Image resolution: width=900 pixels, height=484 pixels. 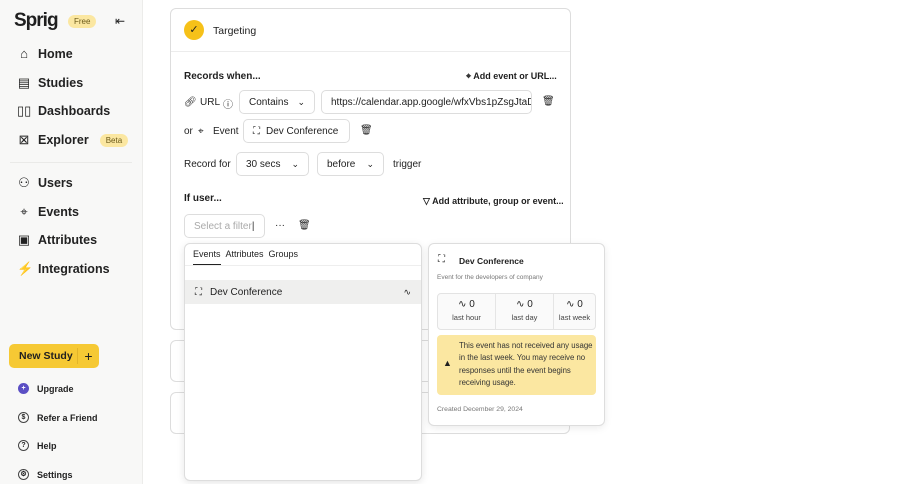 I want to click on sidebar-item-dashboards: ▯▯ Dashboards, so click(x=64, y=111).